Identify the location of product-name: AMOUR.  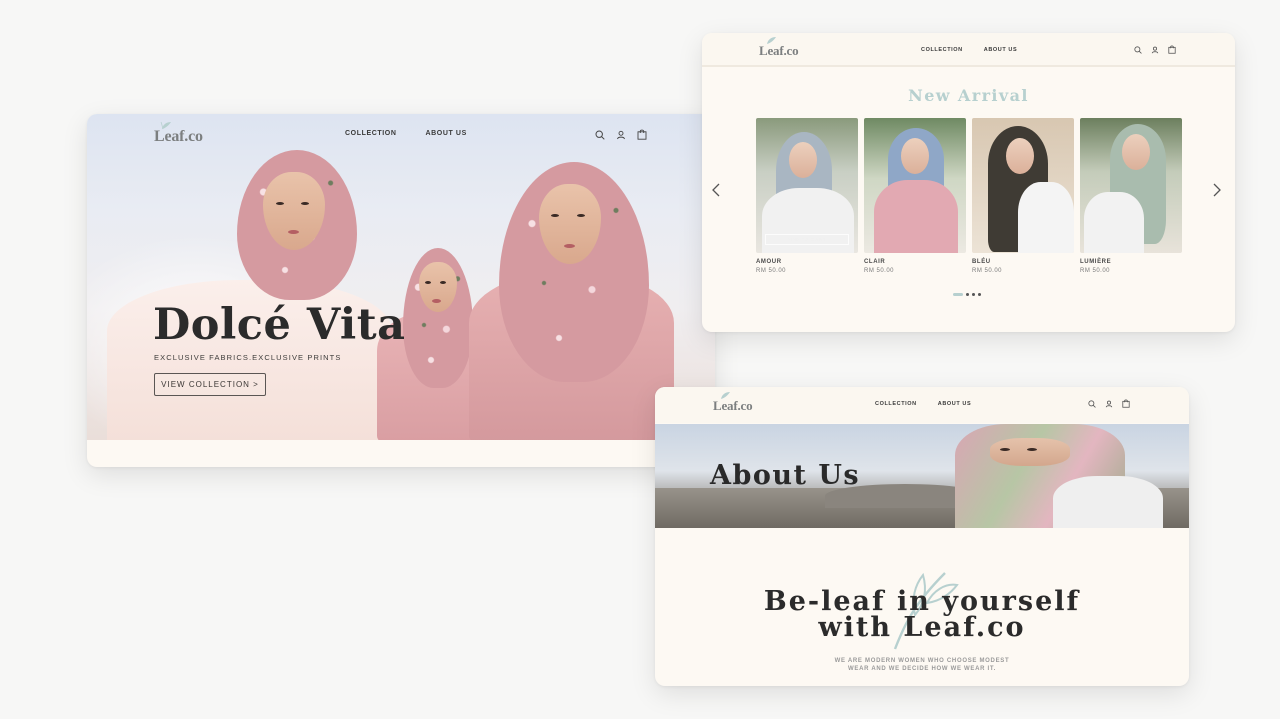
(769, 262).